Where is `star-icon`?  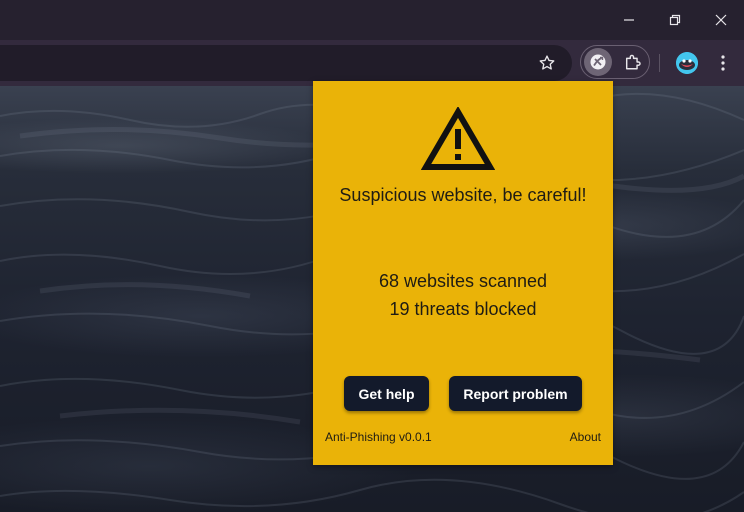
star-icon is located at coordinates (547, 62).